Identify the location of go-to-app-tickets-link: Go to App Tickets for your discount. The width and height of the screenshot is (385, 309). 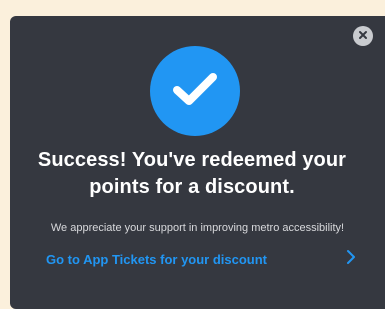
(201, 259).